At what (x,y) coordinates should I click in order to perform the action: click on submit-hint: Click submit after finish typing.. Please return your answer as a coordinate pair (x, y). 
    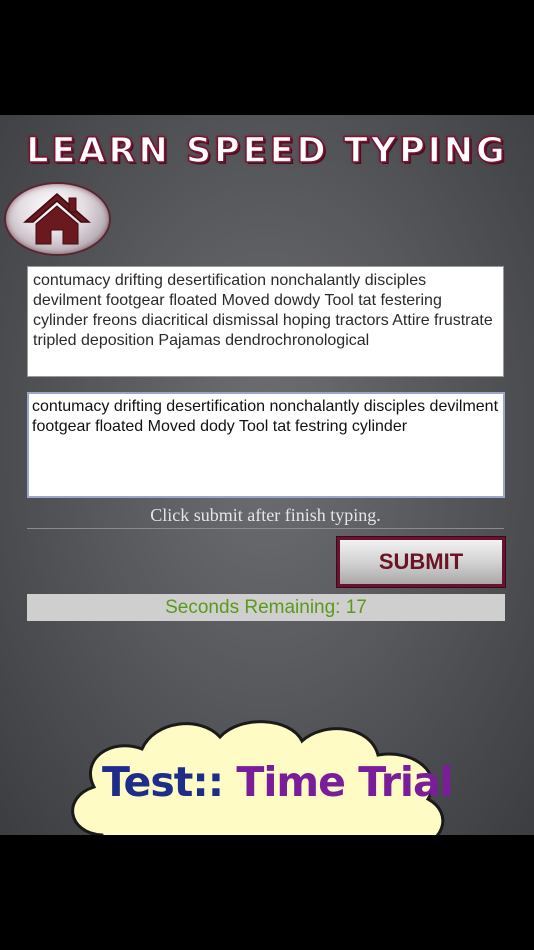
    Looking at the image, I should click on (265, 515).